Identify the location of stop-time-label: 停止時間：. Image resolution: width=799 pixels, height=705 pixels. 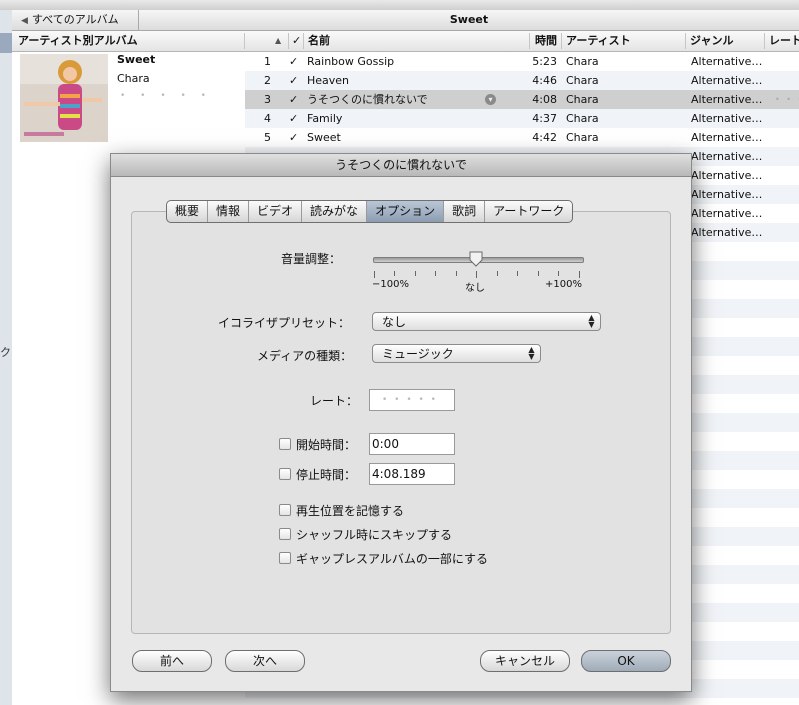
(326, 475).